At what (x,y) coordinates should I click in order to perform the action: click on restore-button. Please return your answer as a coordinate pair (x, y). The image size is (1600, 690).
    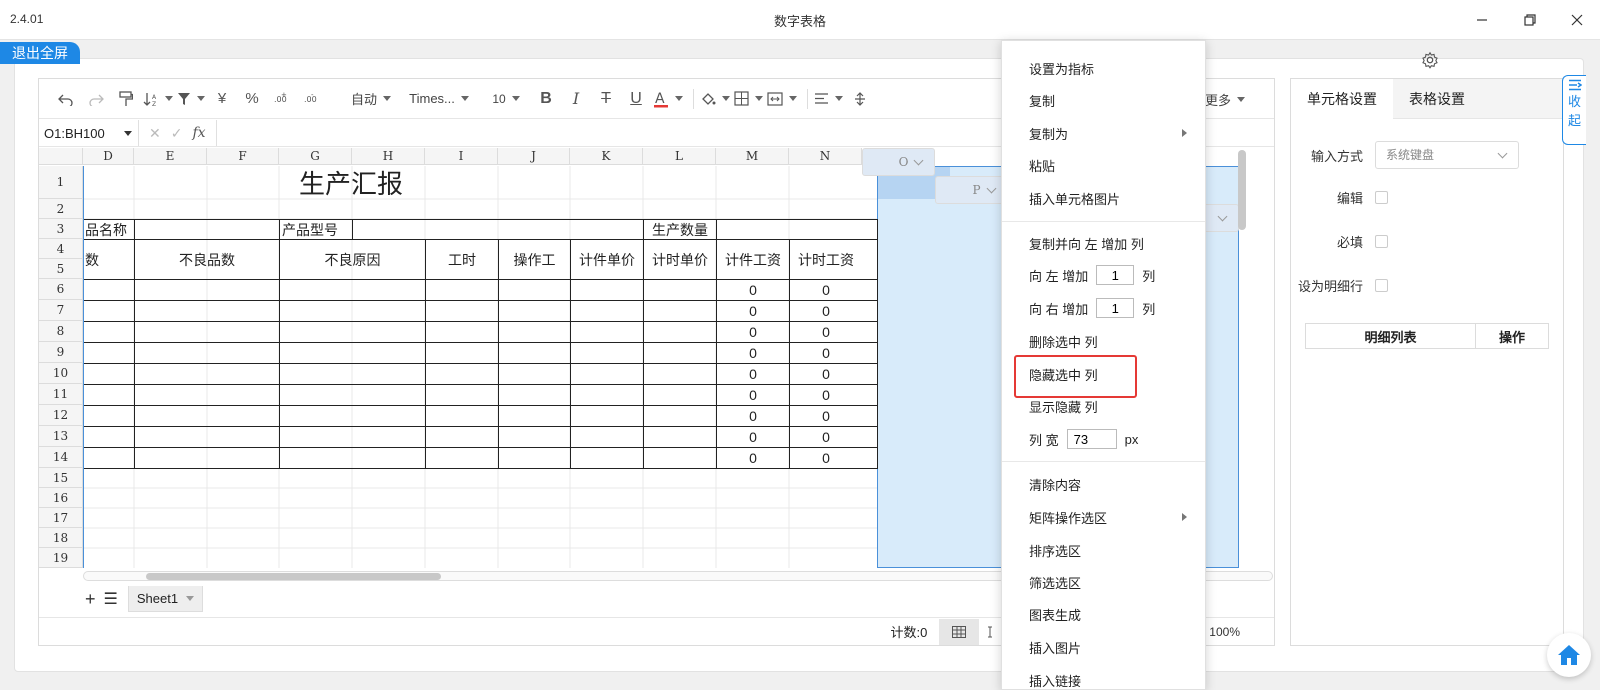
    Looking at the image, I should click on (1530, 20).